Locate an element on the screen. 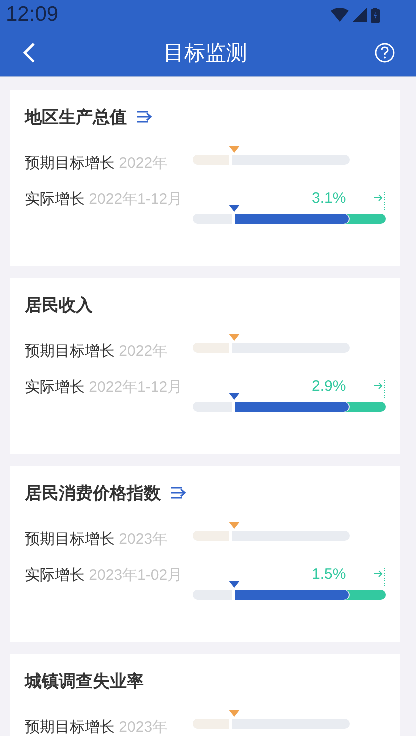 This screenshot has width=416, height=736. card-title: 城镇调查失业率 is located at coordinates (84, 681).